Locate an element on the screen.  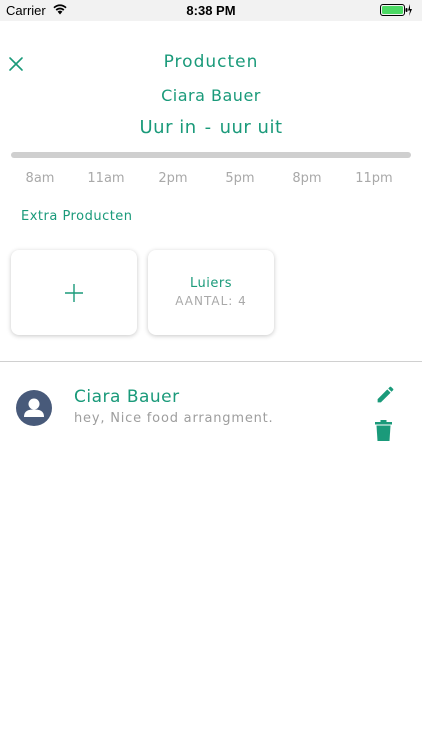
hours-range: Uur in - uur uit is located at coordinates (211, 127).